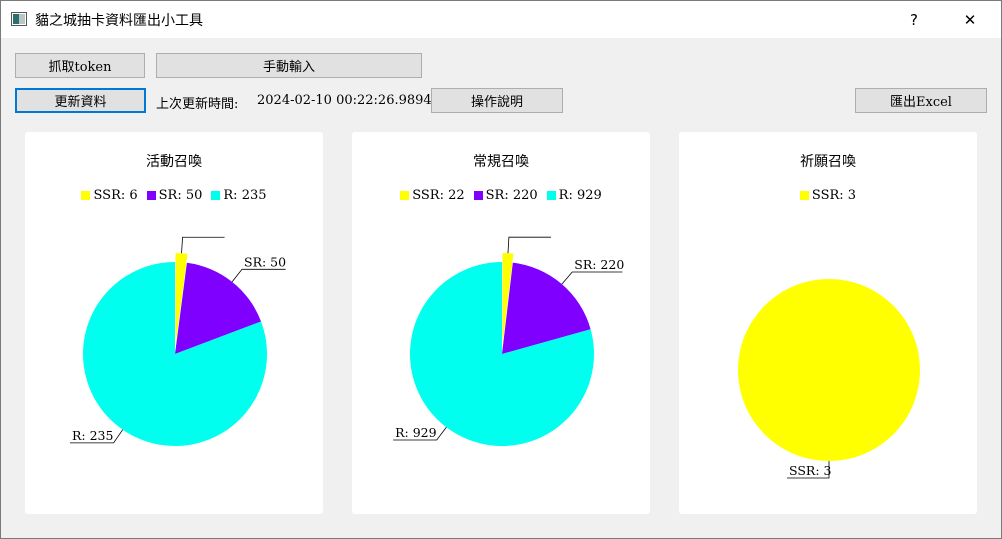 The height and width of the screenshot is (539, 1002). What do you see at coordinates (914, 19) in the screenshot?
I see `help-button: ?` at bounding box center [914, 19].